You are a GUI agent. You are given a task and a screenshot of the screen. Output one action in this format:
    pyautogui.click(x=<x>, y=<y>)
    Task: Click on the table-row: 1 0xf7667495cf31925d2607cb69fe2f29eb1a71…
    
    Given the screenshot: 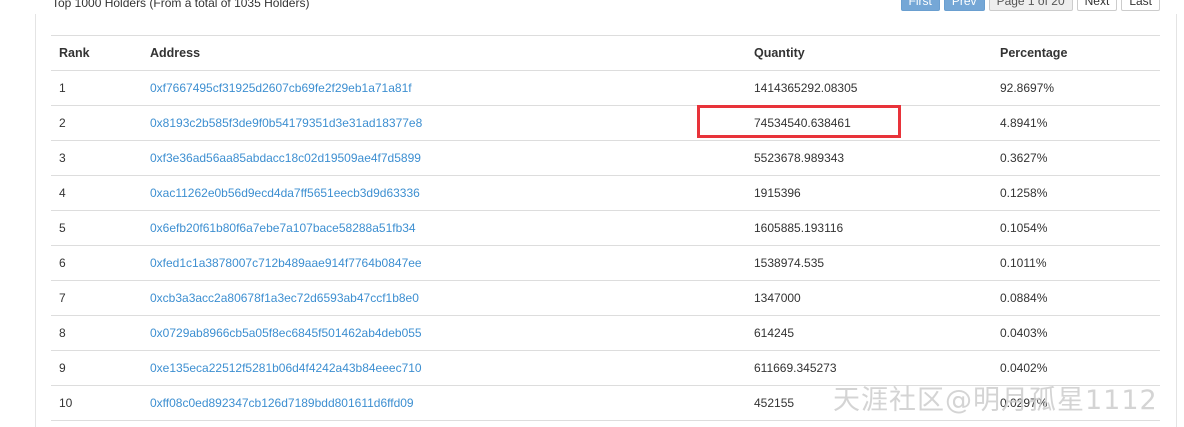 What is the action you would take?
    pyautogui.click(x=605, y=88)
    